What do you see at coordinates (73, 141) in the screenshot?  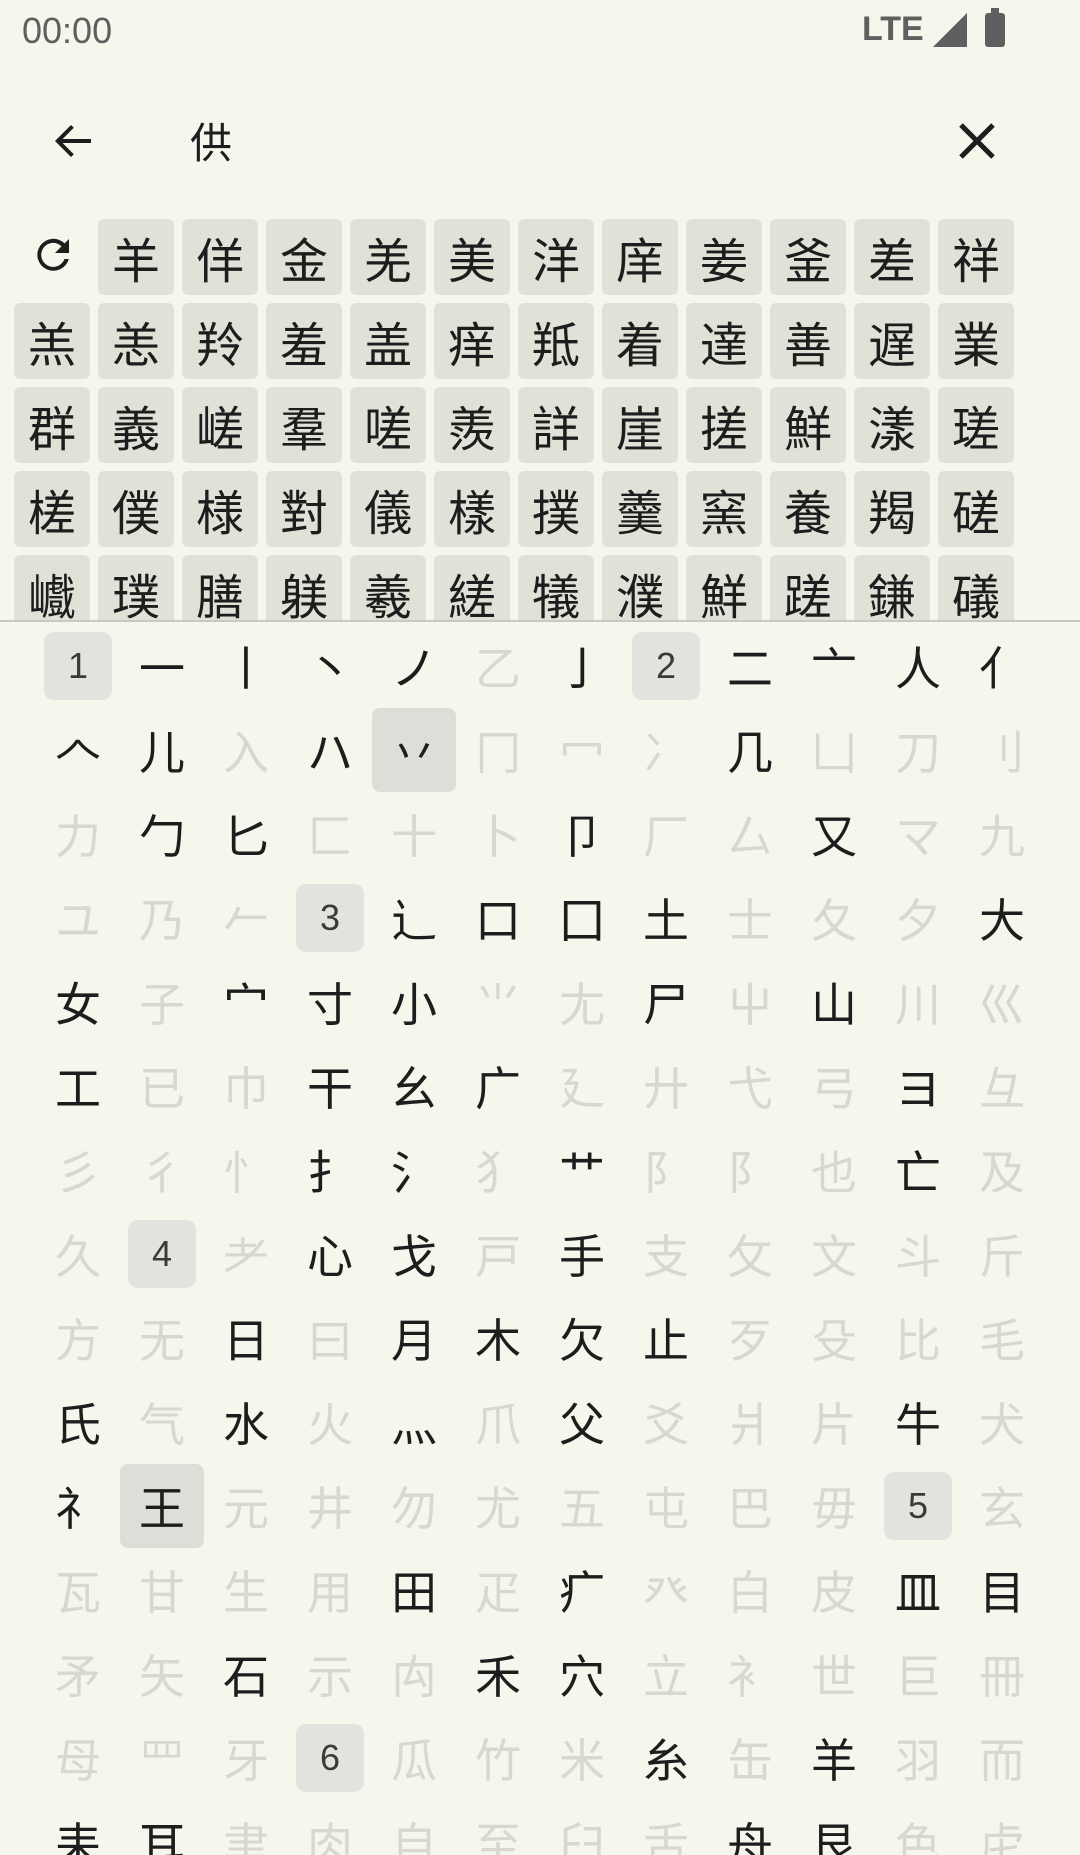 I see `back-button` at bounding box center [73, 141].